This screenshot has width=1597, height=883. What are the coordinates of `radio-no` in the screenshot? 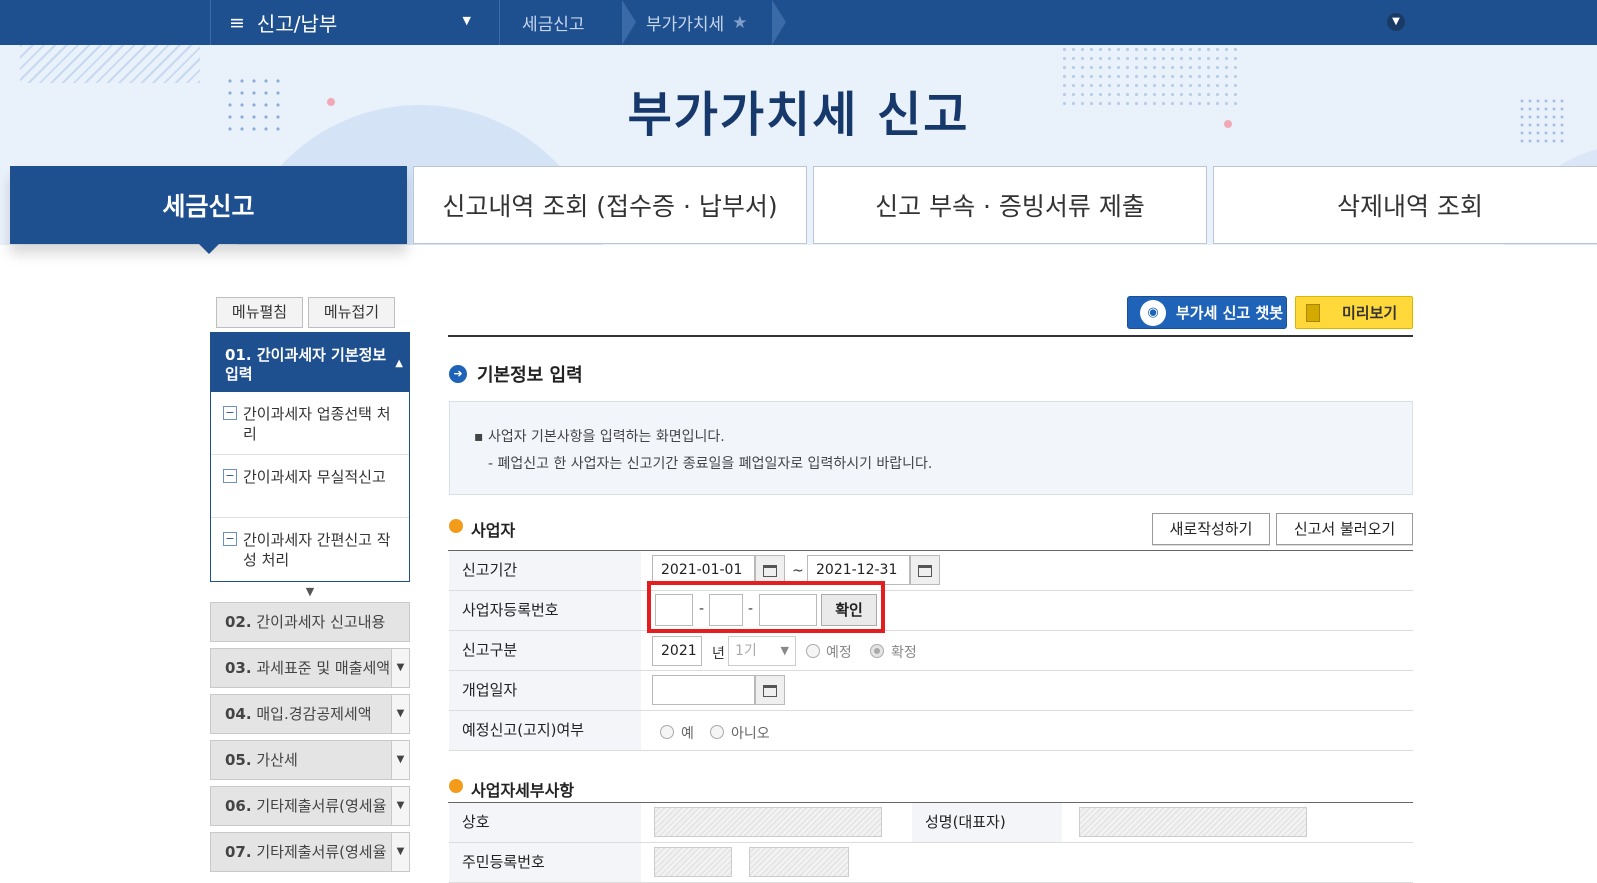 It's located at (717, 732).